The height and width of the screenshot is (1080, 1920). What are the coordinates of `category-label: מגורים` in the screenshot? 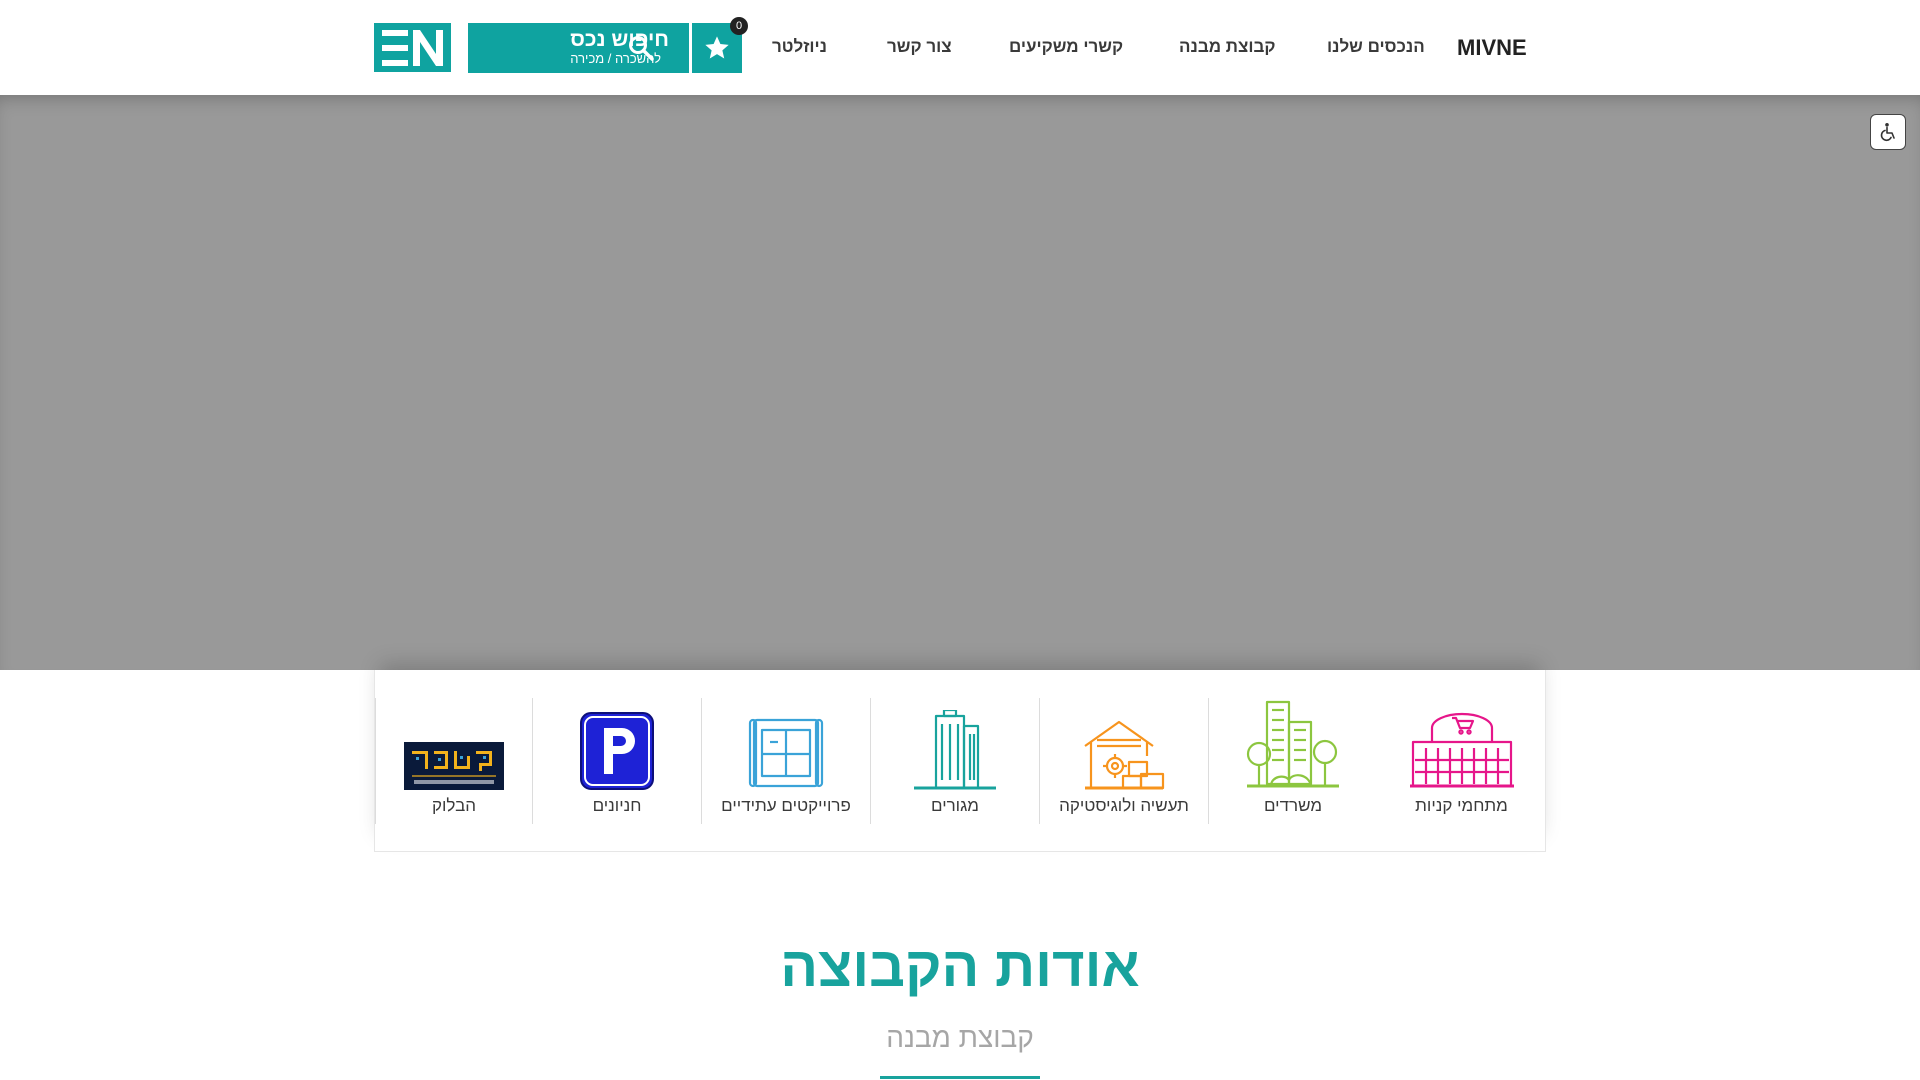 It's located at (955, 805).